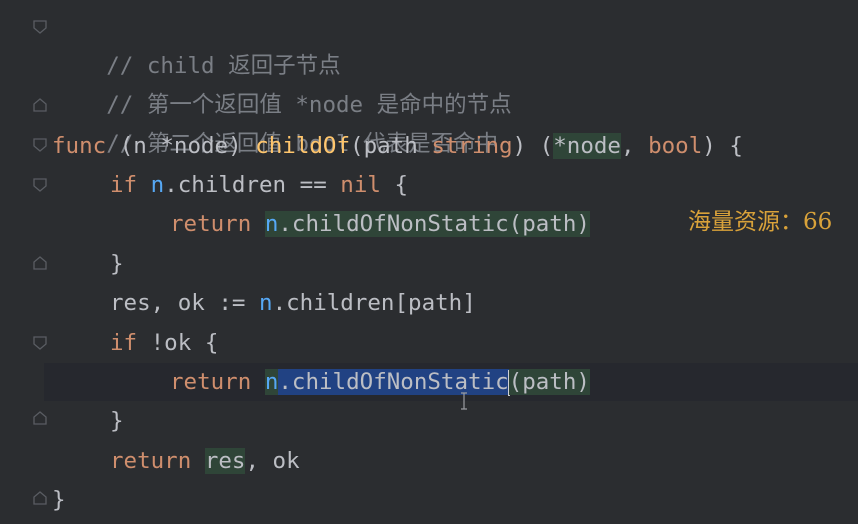  What do you see at coordinates (760, 222) in the screenshot?
I see `watermark-text: 海量资源：66` at bounding box center [760, 222].